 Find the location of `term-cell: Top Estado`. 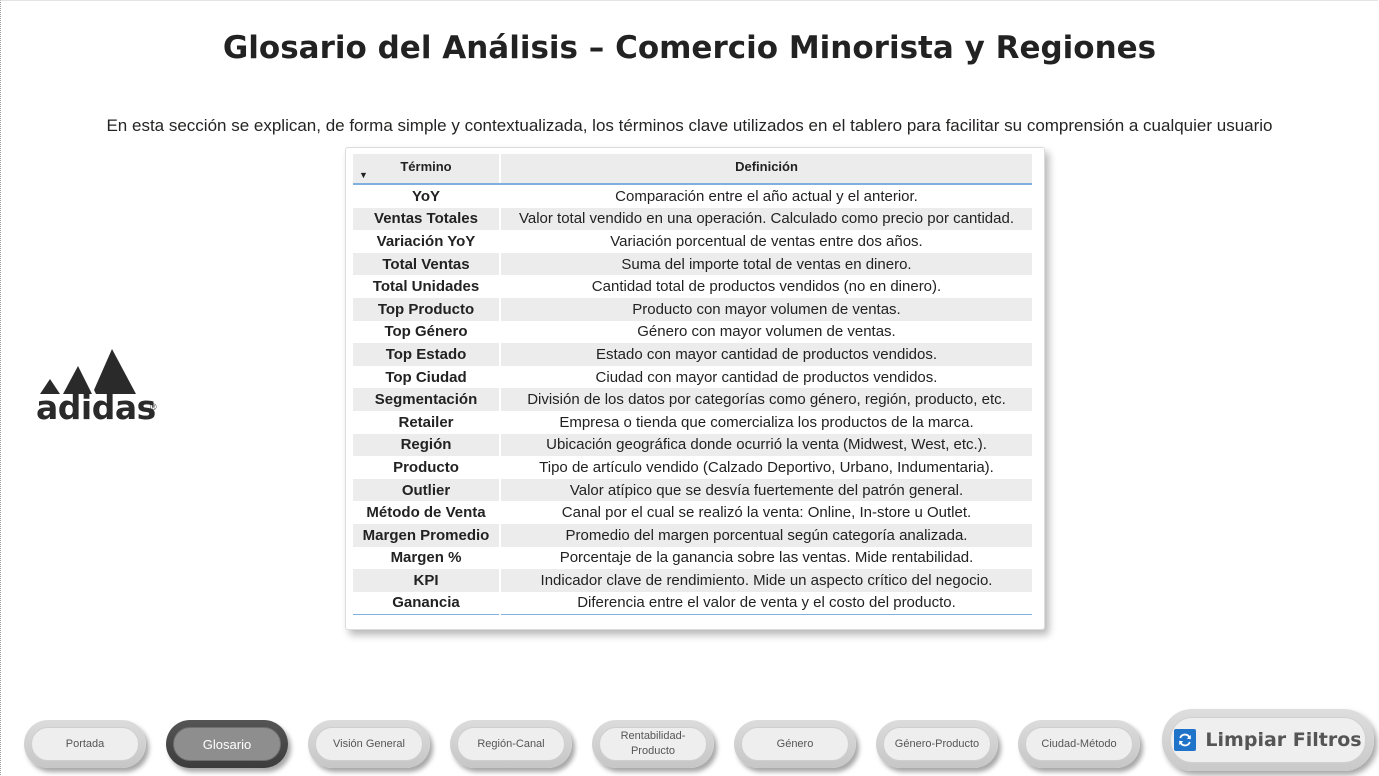

term-cell: Top Estado is located at coordinates (427, 354).